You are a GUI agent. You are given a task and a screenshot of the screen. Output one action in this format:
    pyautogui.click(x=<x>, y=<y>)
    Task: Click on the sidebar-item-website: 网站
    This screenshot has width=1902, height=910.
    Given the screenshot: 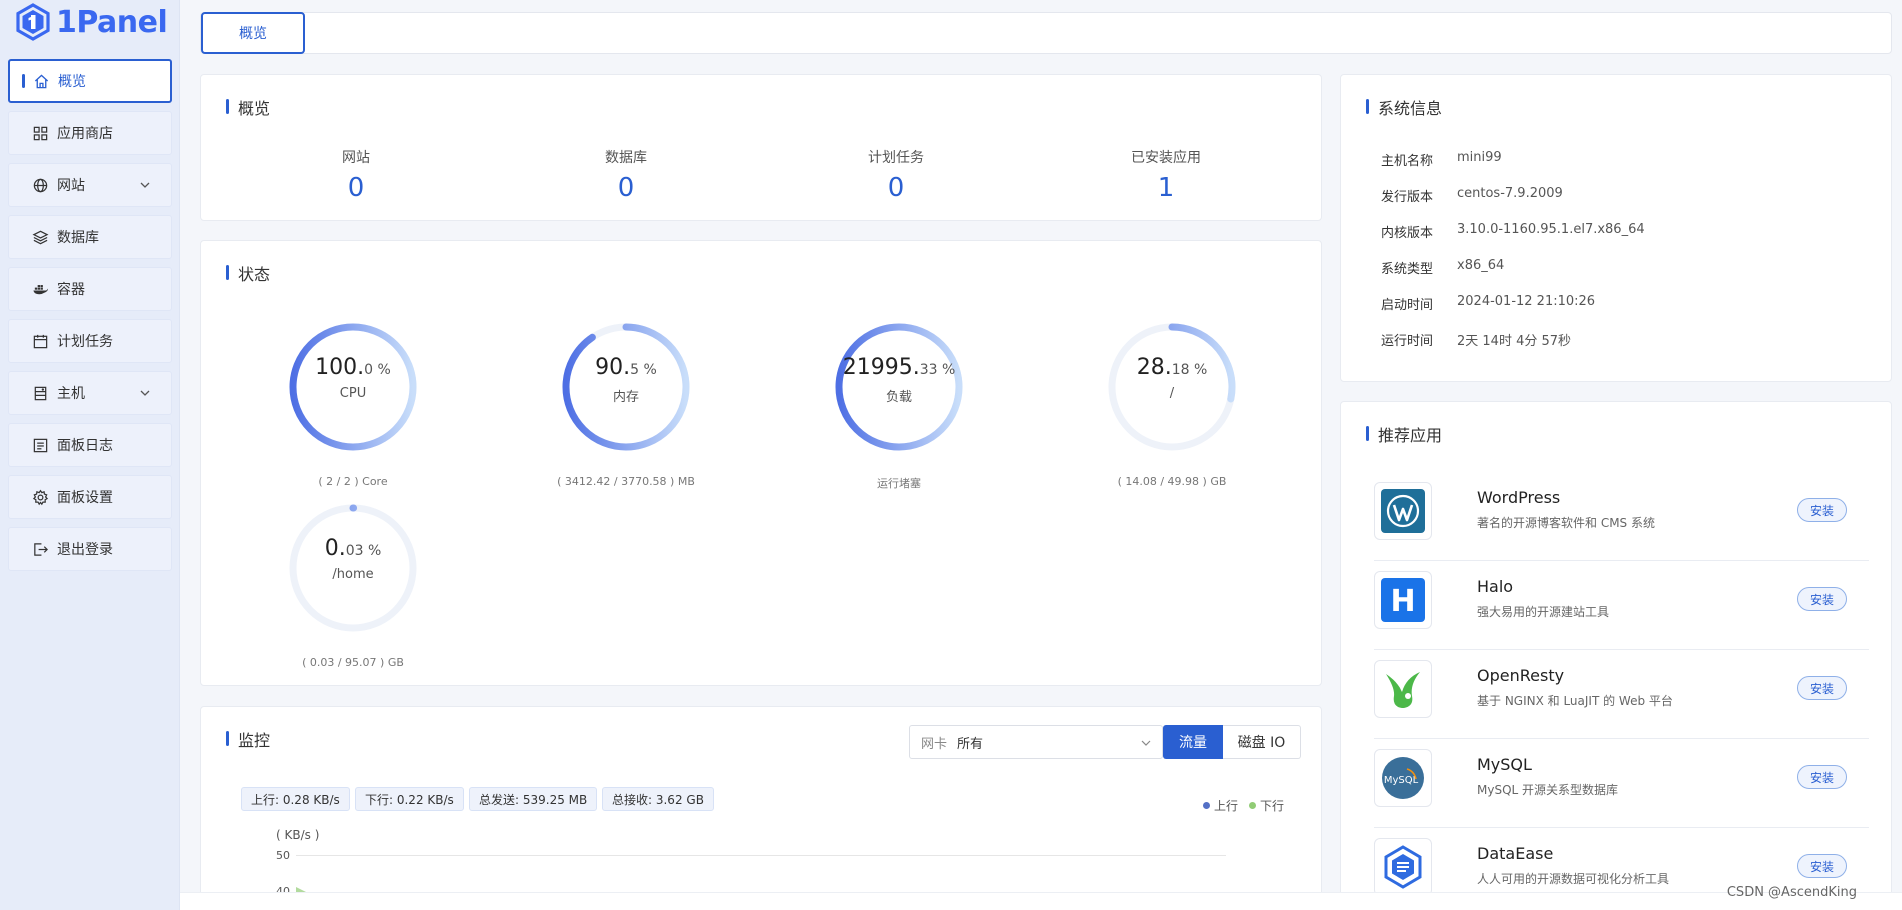 What is the action you would take?
    pyautogui.click(x=90, y=185)
    